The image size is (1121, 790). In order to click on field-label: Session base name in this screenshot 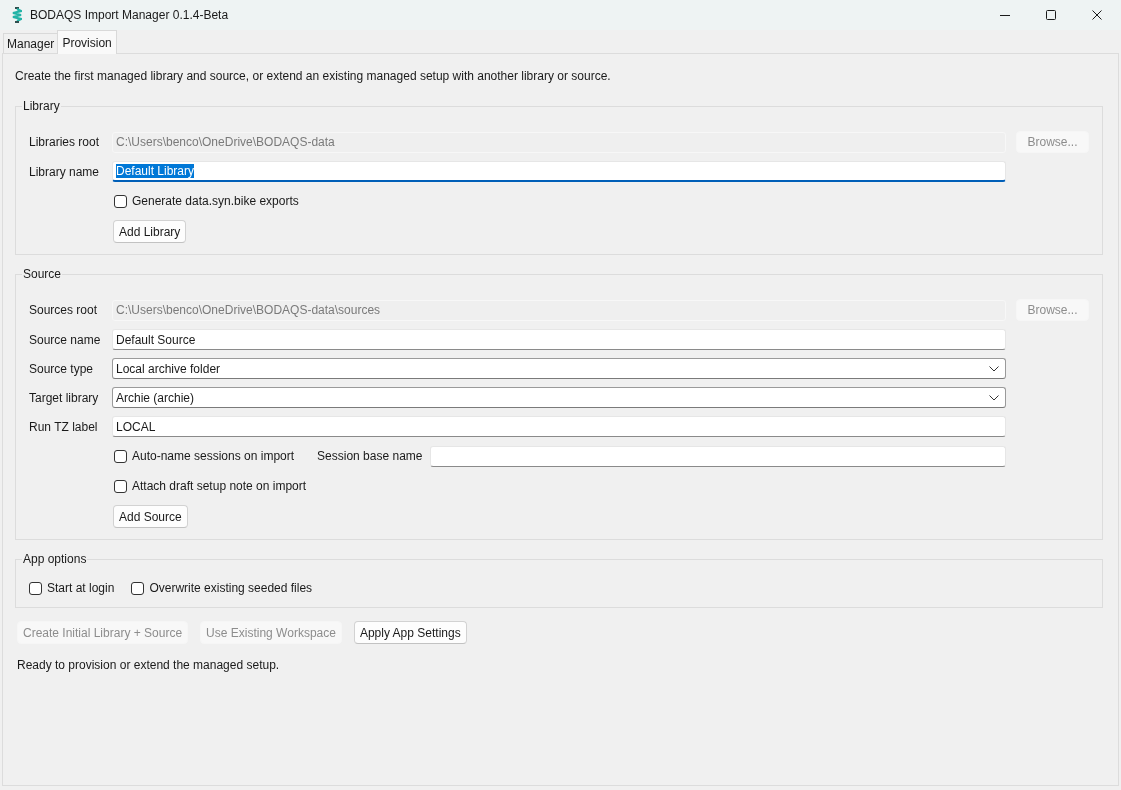, I will do `click(370, 456)`.